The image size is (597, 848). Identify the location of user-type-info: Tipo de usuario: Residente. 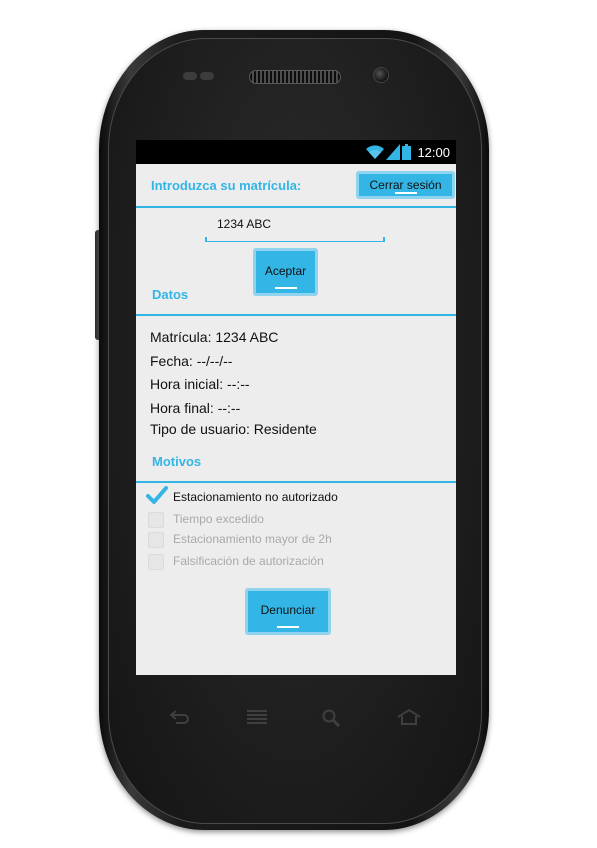
(233, 429).